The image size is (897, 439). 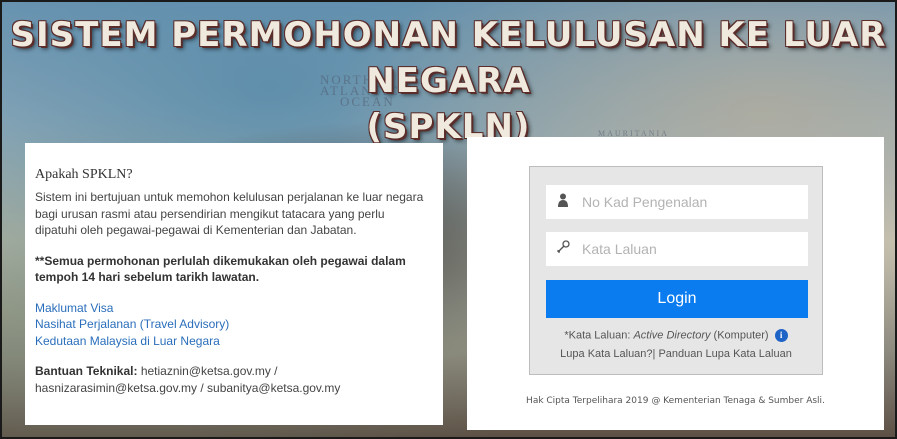 What do you see at coordinates (84, 174) in the screenshot?
I see `info-heading: Apakah SPKLN?` at bounding box center [84, 174].